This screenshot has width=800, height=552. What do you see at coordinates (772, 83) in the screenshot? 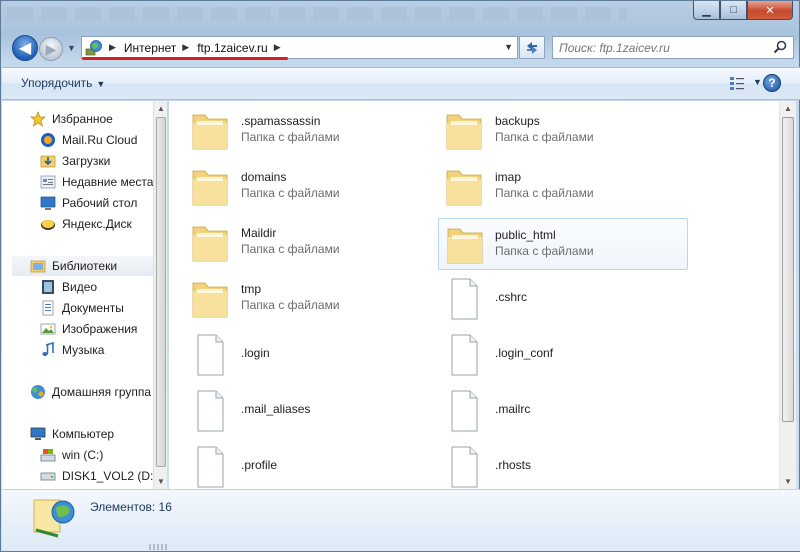
I see `help-button: ?` at bounding box center [772, 83].